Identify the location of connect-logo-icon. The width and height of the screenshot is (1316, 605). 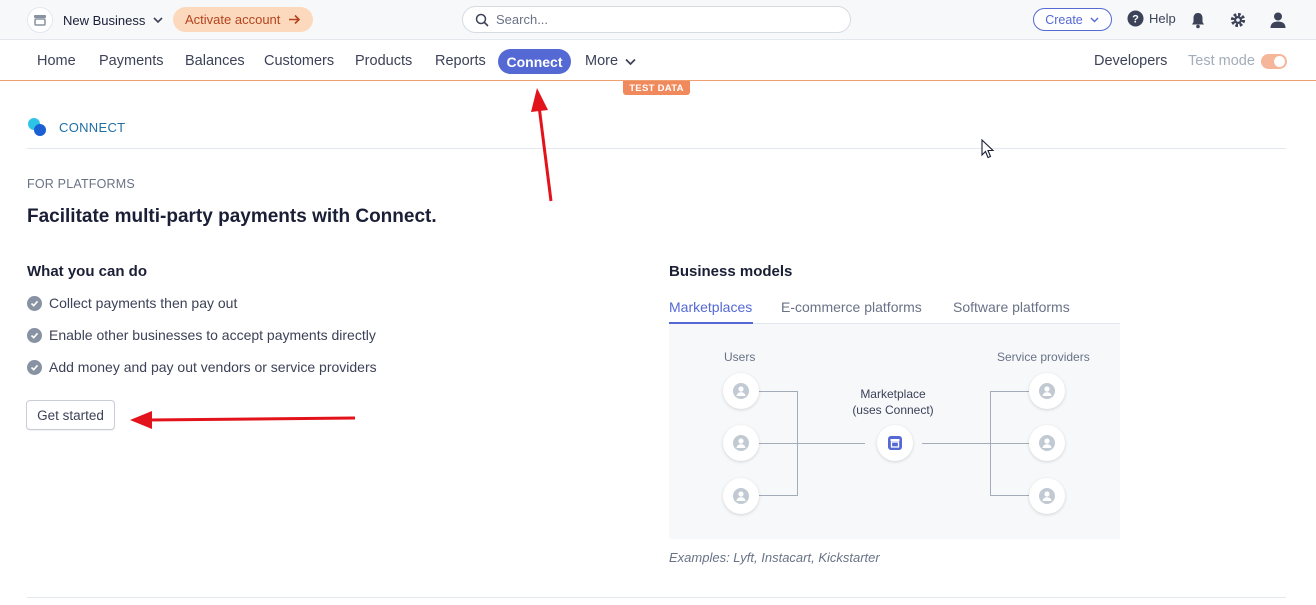
(37, 127).